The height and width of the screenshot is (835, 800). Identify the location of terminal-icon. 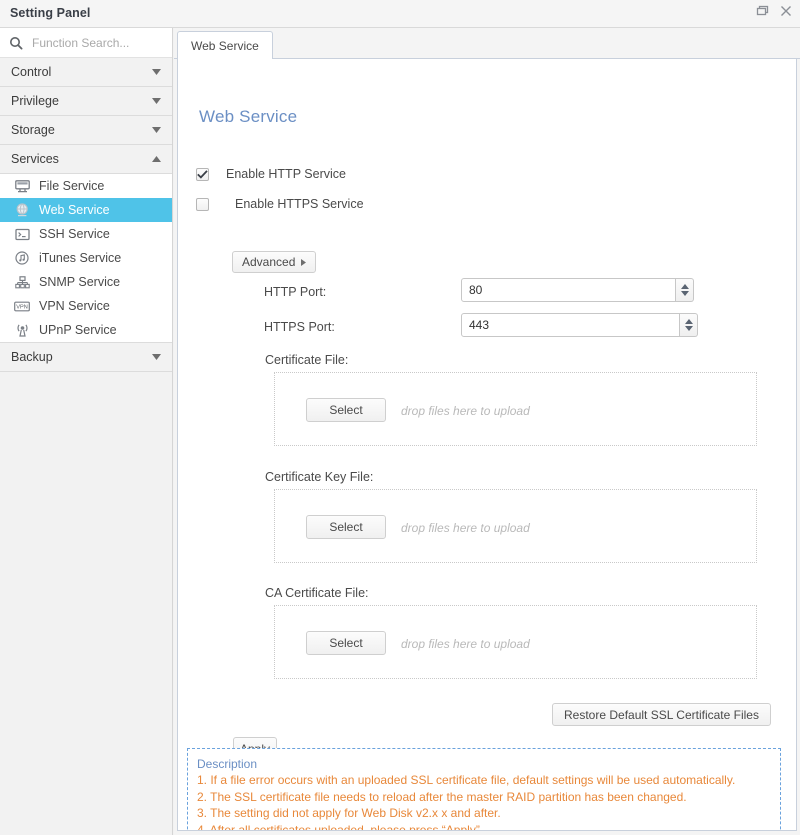
(22, 234).